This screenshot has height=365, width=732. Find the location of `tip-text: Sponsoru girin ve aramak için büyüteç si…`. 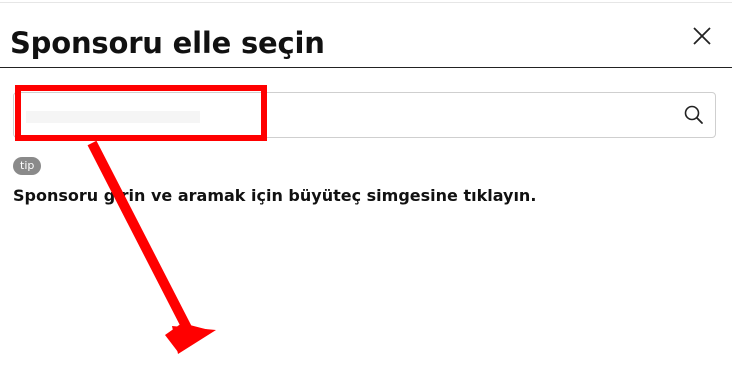

tip-text: Sponsoru girin ve aramak için büyüteç si… is located at coordinates (275, 195).